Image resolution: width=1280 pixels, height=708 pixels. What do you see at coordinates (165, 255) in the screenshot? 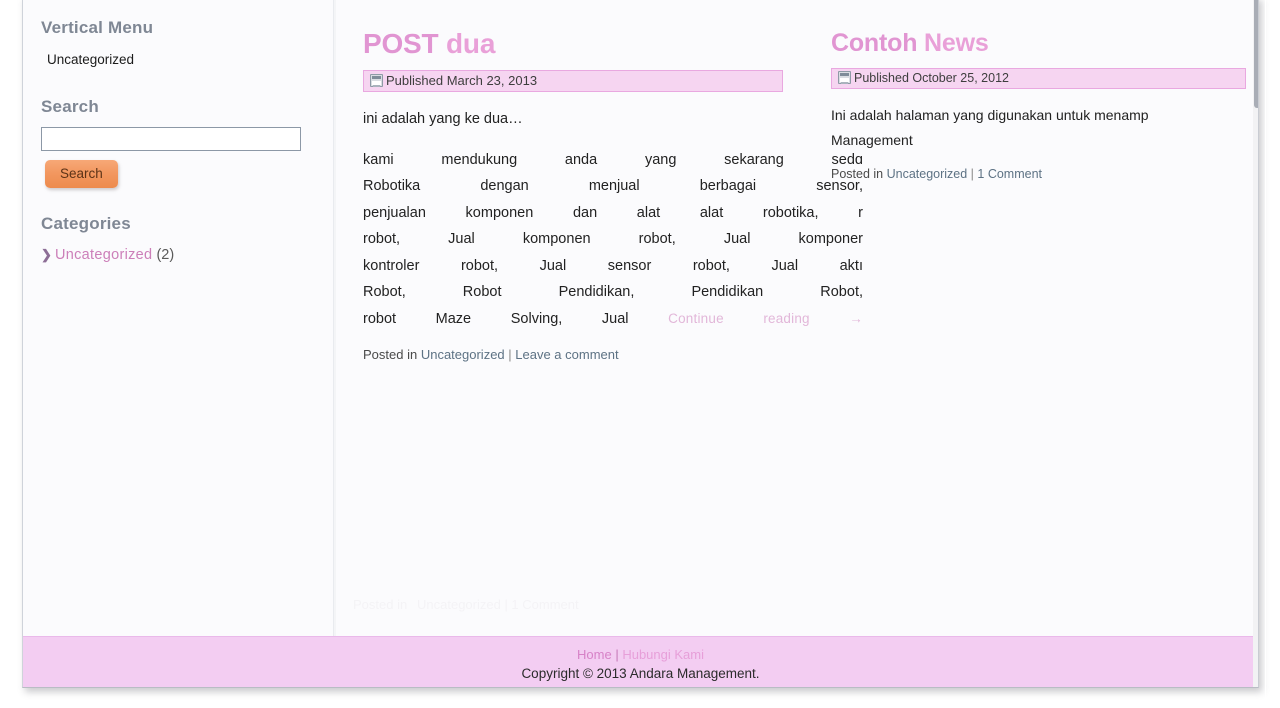
I see `category-count: (2)` at bounding box center [165, 255].